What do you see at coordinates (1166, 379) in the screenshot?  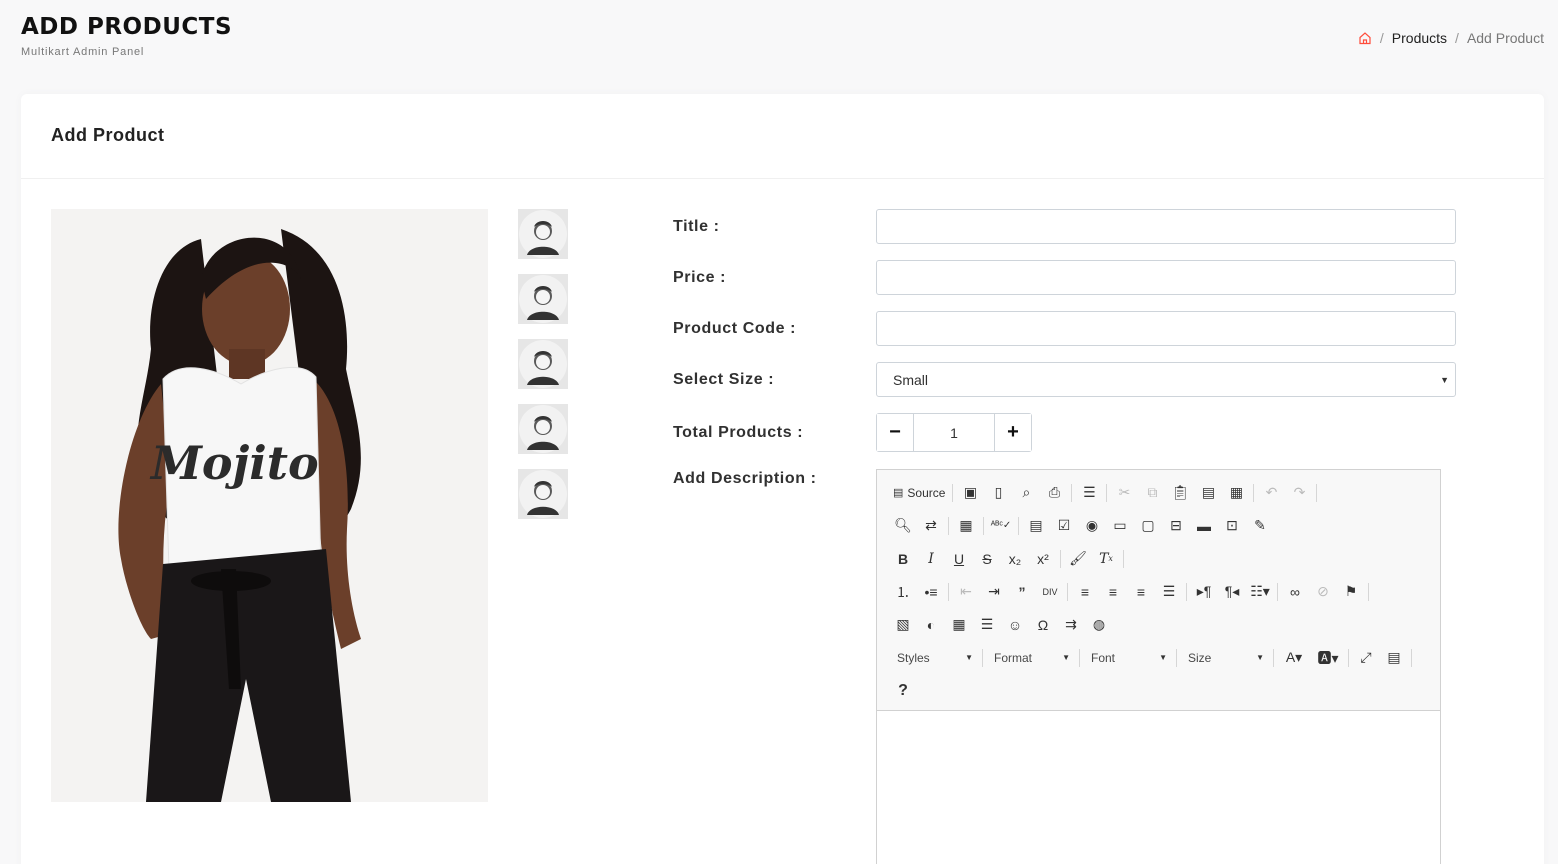 I see `size-select: Small ▼` at bounding box center [1166, 379].